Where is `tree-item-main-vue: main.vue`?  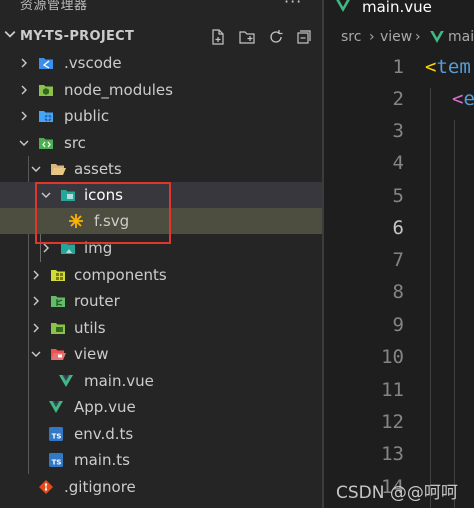
tree-item-main-vue: main.vue is located at coordinates (161, 381).